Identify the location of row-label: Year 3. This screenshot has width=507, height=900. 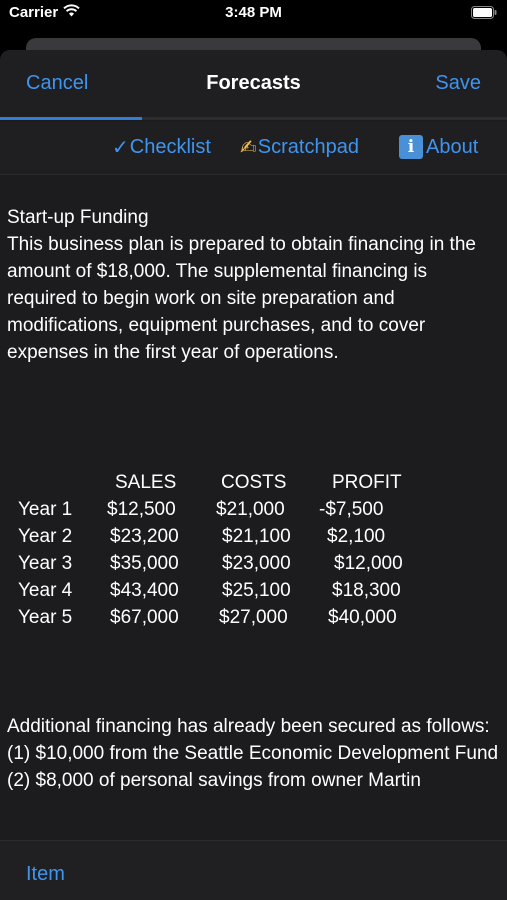
(45, 563).